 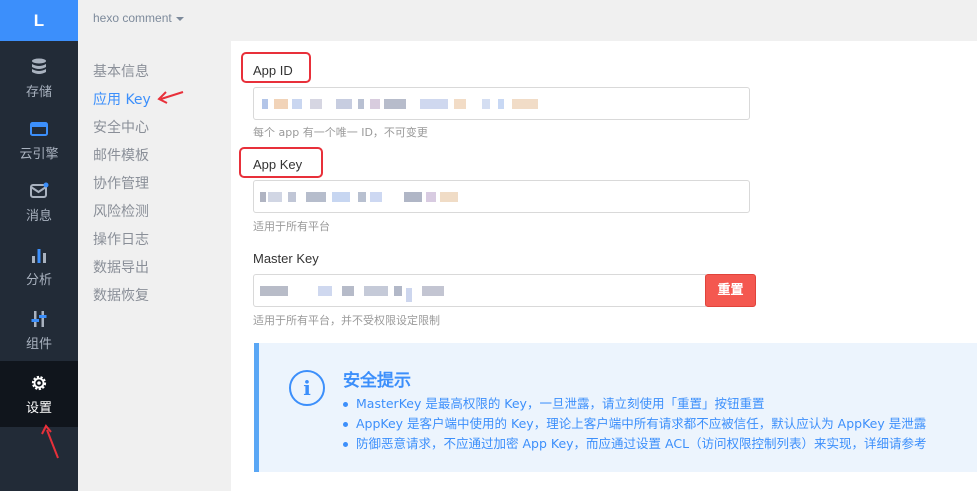 I want to click on top-bar: hexo comment, so click(x=527, y=20).